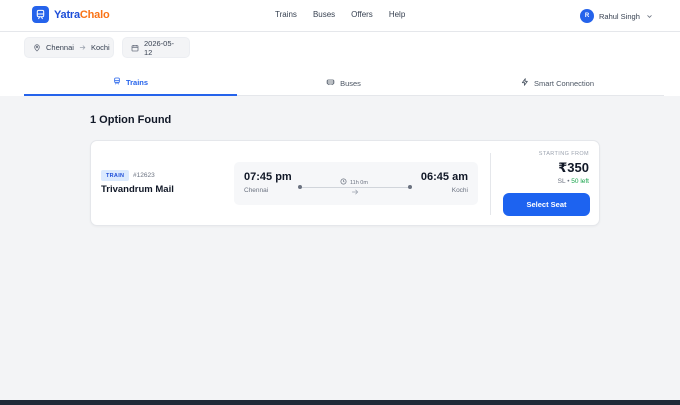 This screenshot has width=680, height=405. Describe the element at coordinates (490, 184) in the screenshot. I see `card-divider` at that location.